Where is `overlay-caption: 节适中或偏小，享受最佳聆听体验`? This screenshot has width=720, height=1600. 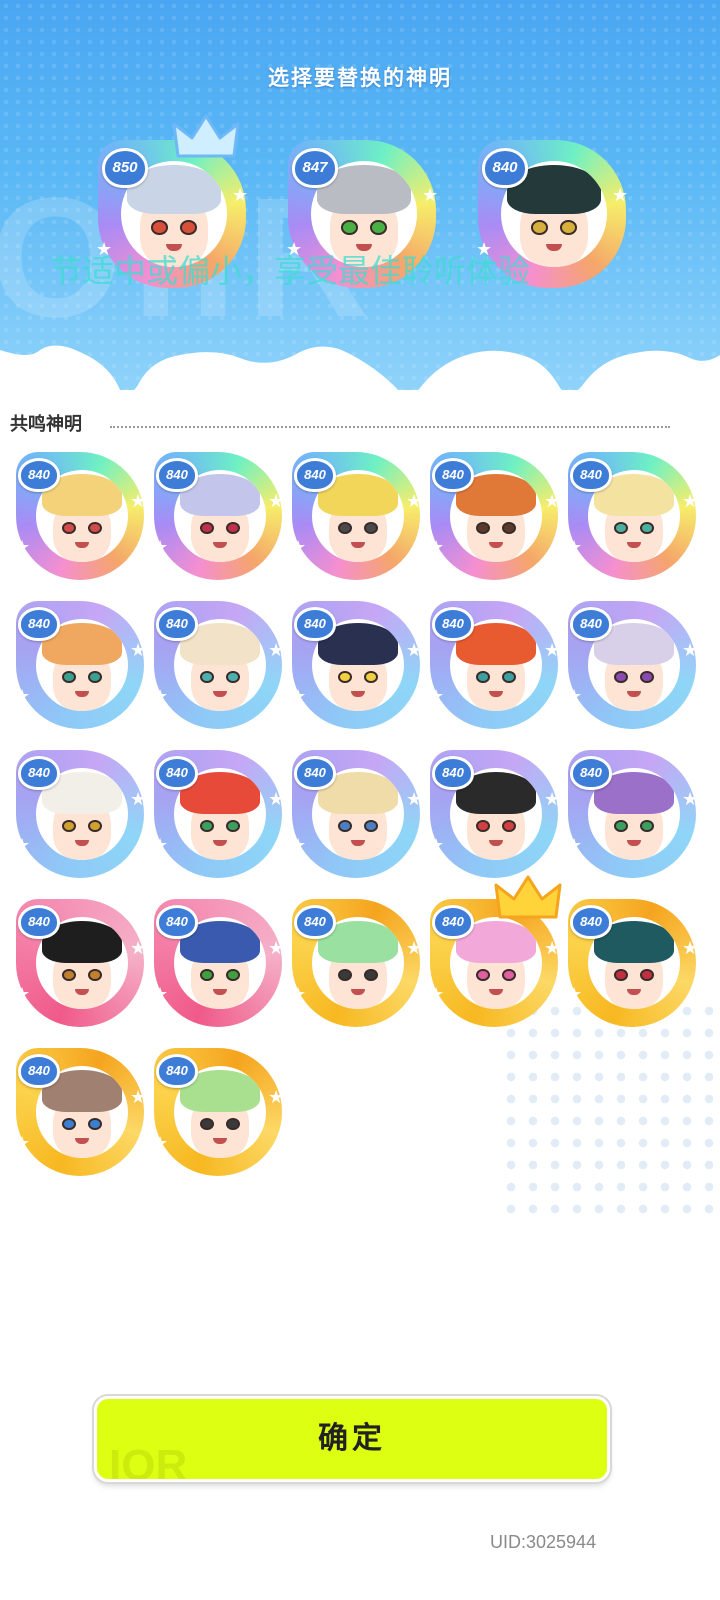
overlay-caption: 节适中或偏小，享受最佳聆听体验 is located at coordinates (290, 271).